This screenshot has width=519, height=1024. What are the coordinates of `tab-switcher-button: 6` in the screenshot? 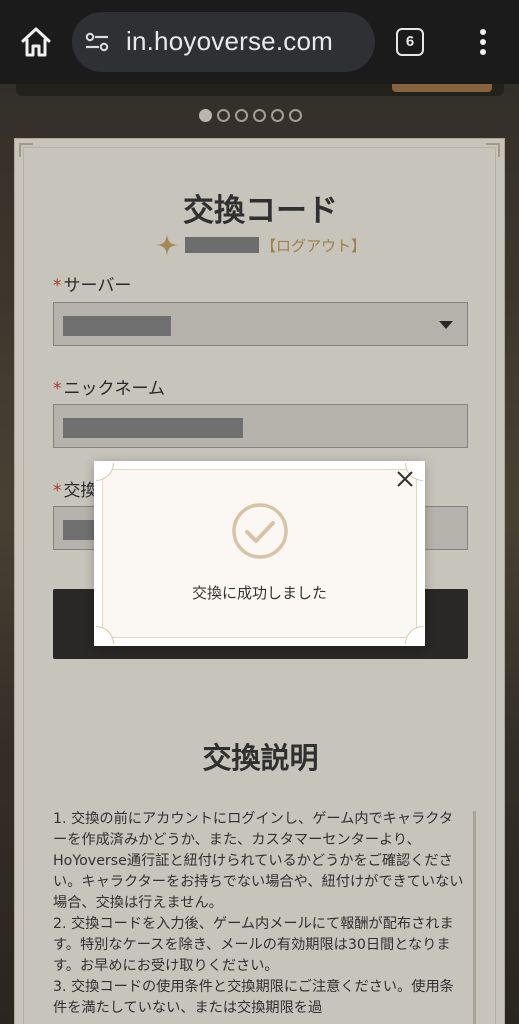 It's located at (410, 42).